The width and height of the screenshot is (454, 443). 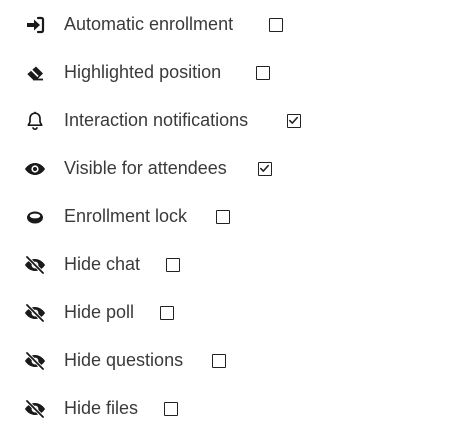 What do you see at coordinates (102, 264) in the screenshot?
I see `setting-label: Hide chat` at bounding box center [102, 264].